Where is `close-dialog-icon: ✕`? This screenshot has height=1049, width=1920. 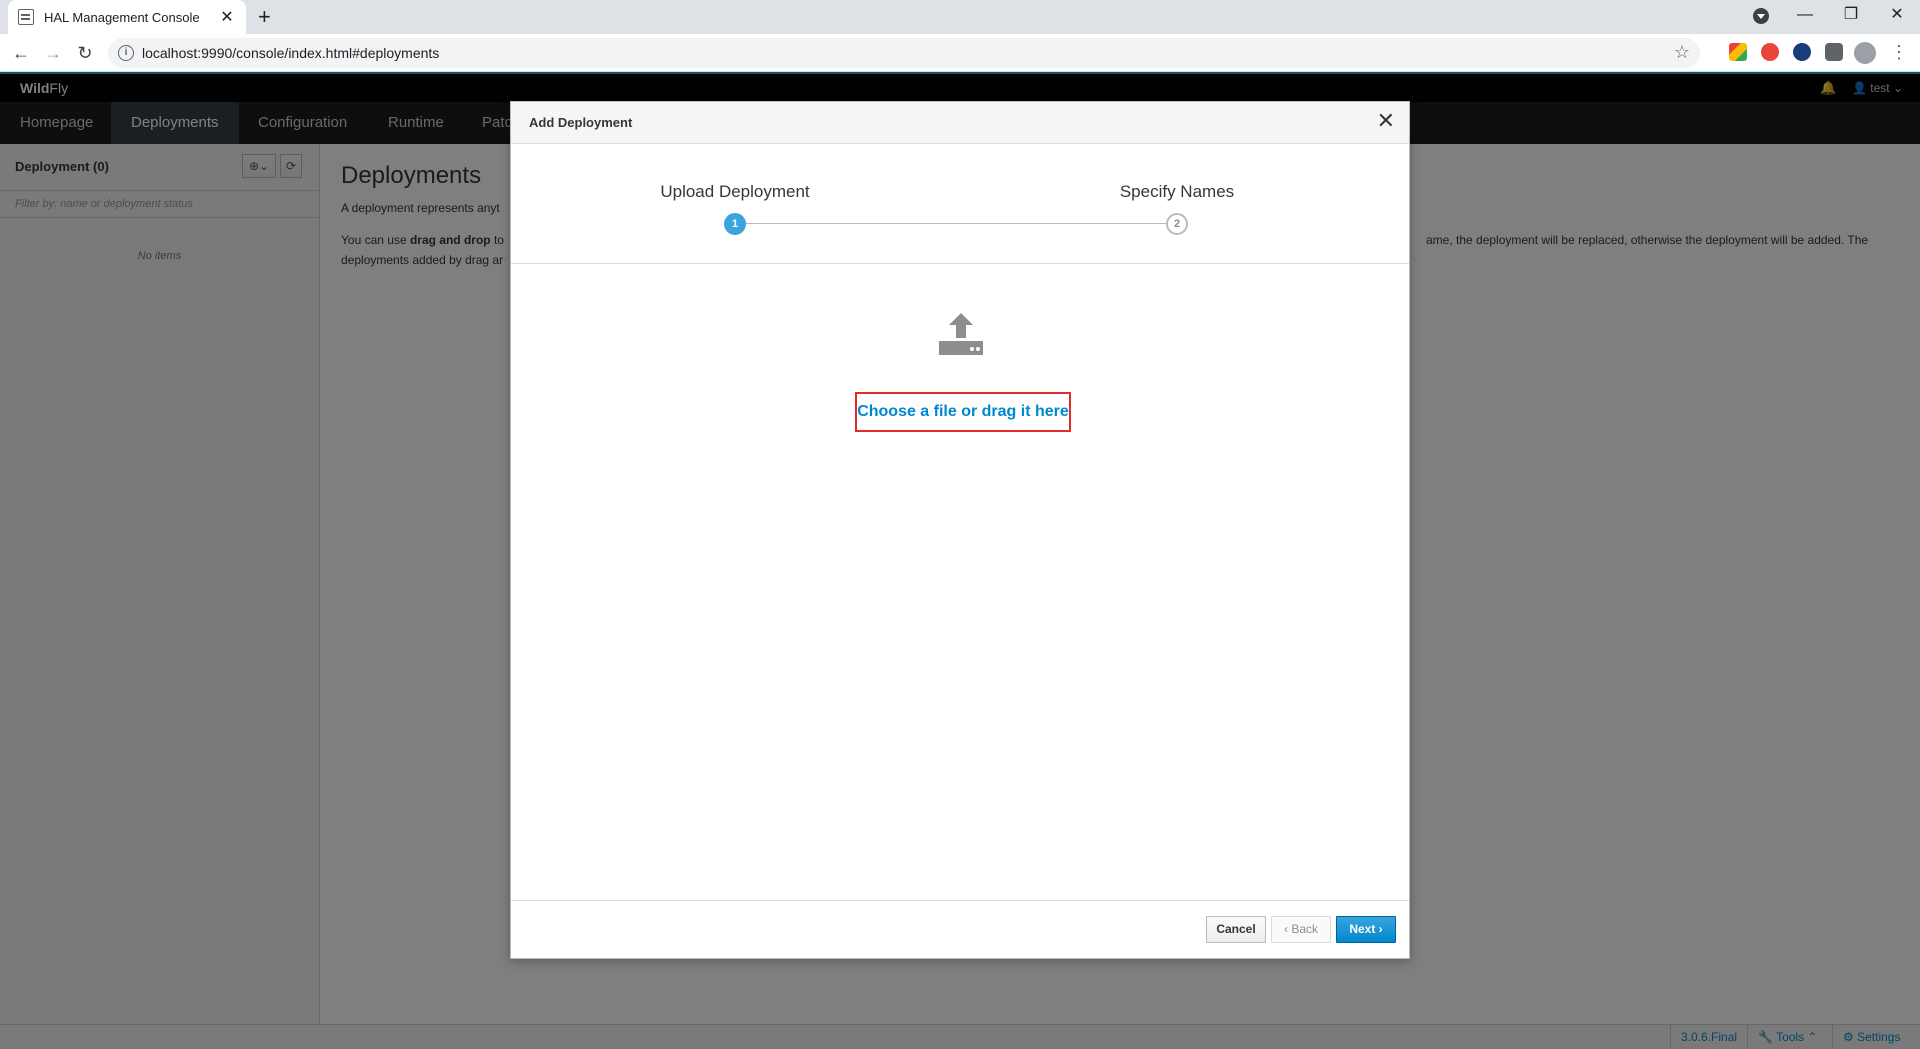 close-dialog-icon: ✕ is located at coordinates (1386, 121).